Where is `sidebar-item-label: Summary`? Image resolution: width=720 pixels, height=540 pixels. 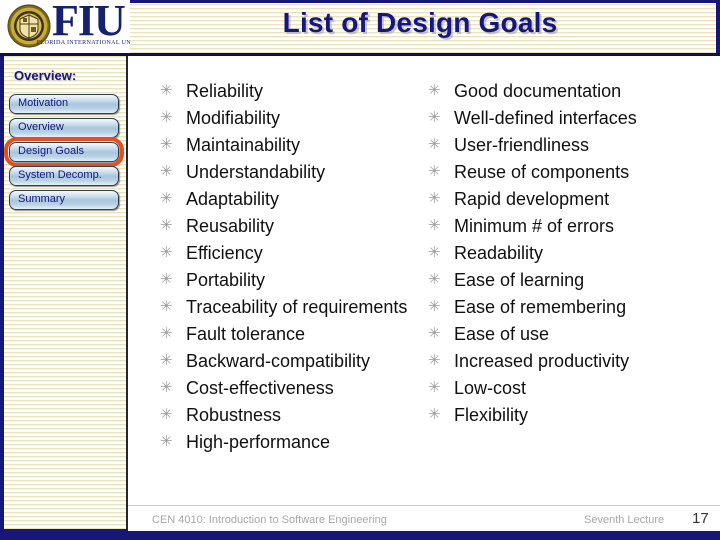
sidebar-item-label: Summary is located at coordinates (42, 199).